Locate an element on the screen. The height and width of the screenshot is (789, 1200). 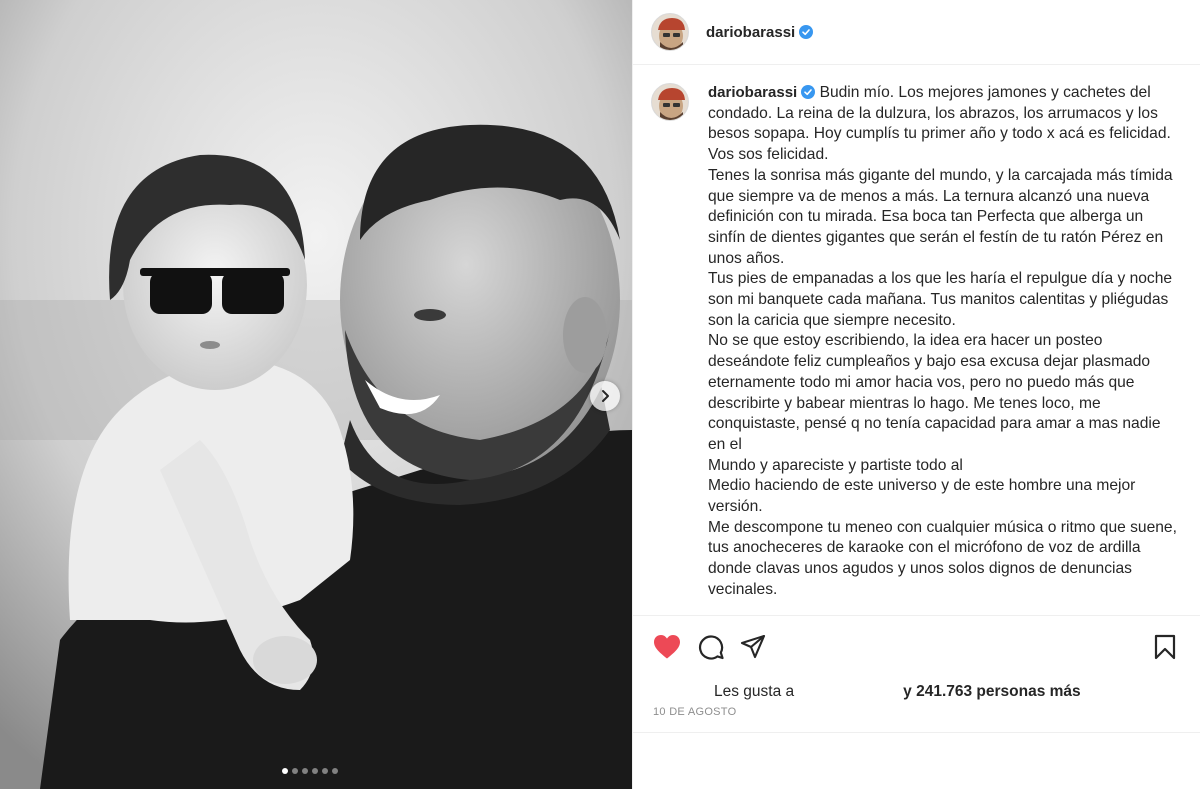
post-header: dariobarassi is located at coordinates (916, 32).